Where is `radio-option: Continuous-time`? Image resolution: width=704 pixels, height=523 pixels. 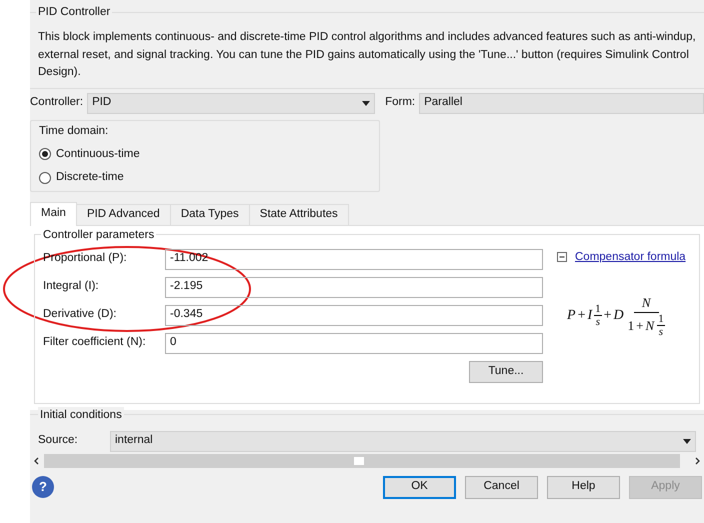
radio-option: Continuous-time is located at coordinates (89, 154).